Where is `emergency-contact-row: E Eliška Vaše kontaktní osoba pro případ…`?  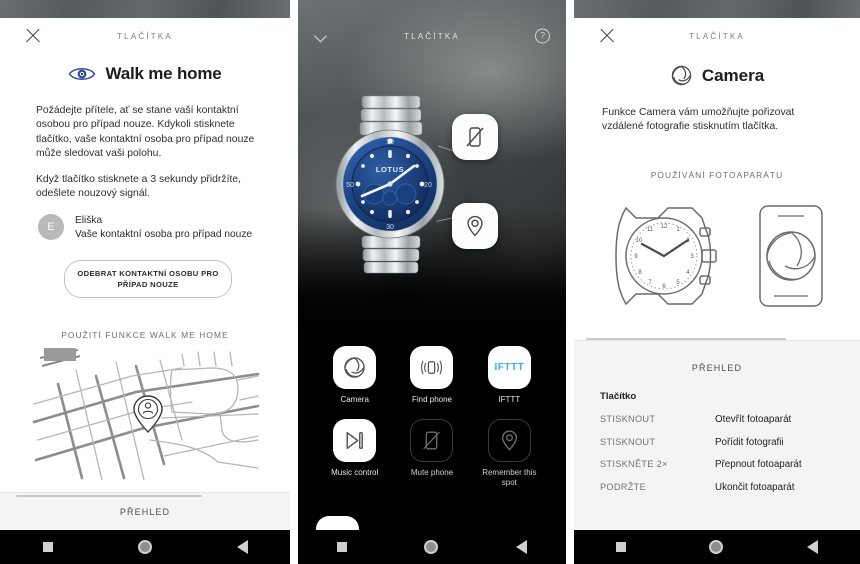 emergency-contact-row: E Eliška Vaše kontaktní osoba pro případ… is located at coordinates (145, 227).